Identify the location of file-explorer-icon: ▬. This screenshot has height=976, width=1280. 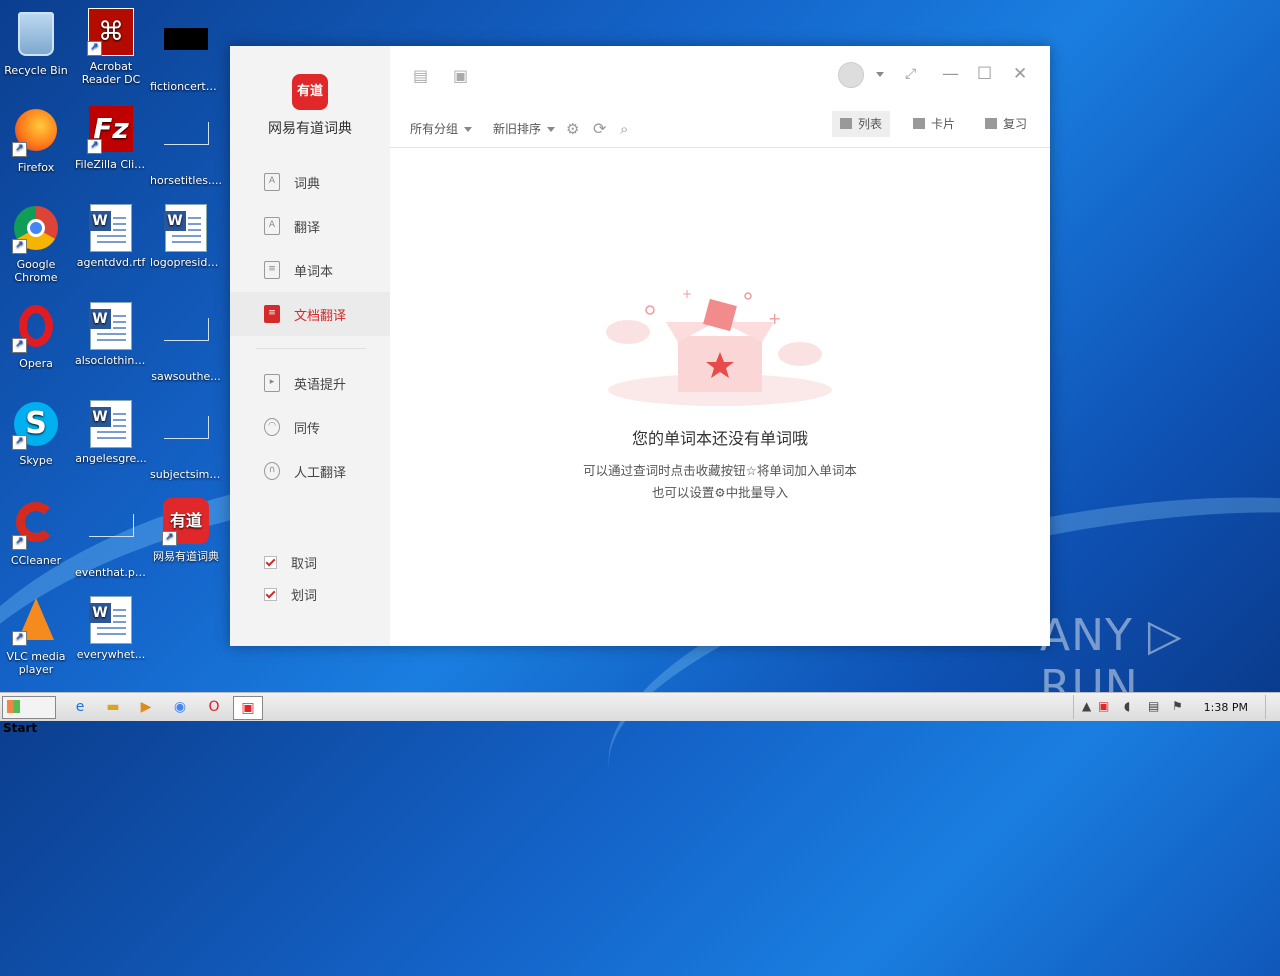
(113, 707).